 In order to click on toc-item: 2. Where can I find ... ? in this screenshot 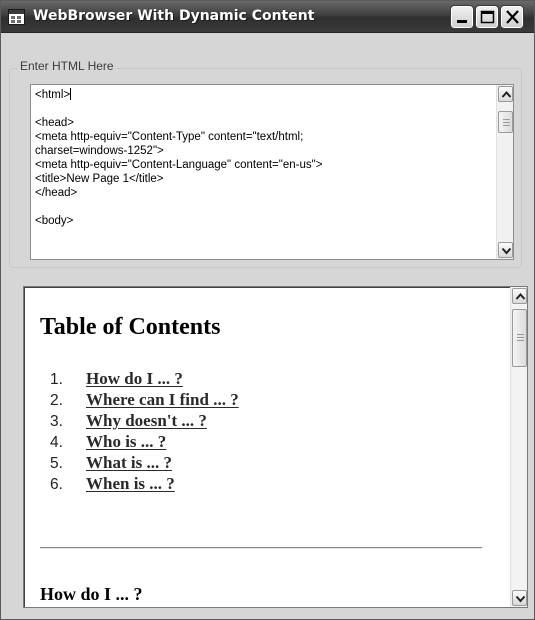, I will do `click(144, 399)`.